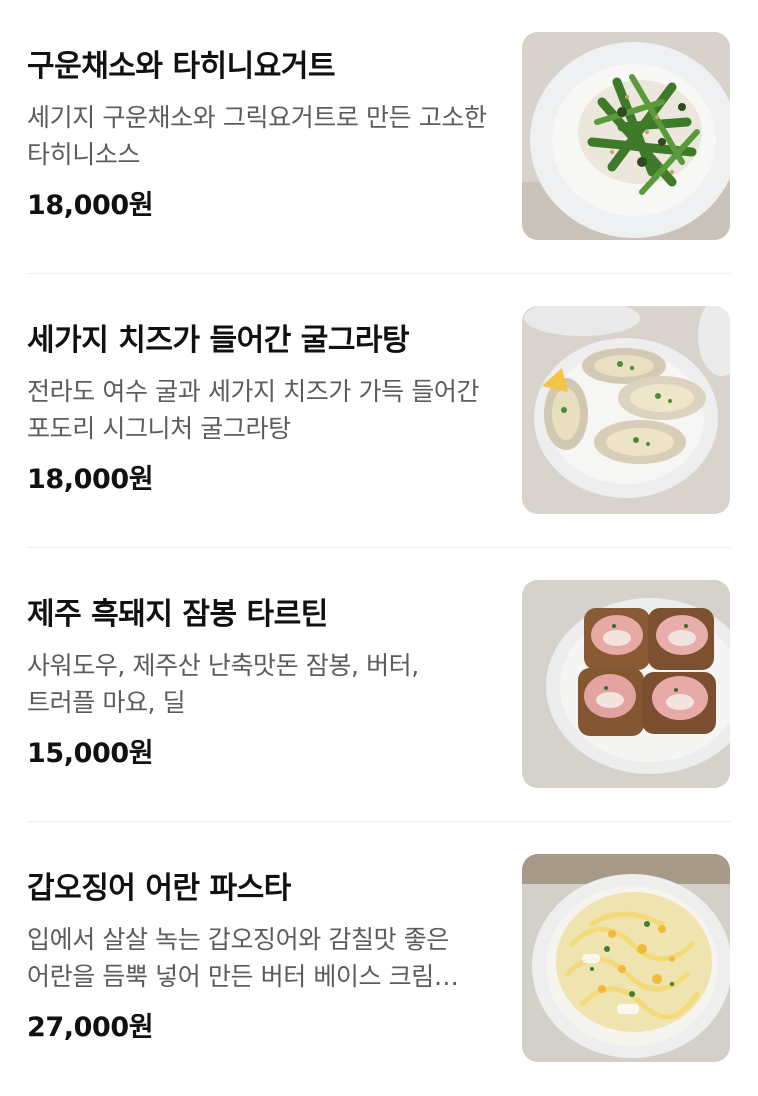 The height and width of the screenshot is (1096, 758). I want to click on oyster-gratin-photo, so click(626, 410).